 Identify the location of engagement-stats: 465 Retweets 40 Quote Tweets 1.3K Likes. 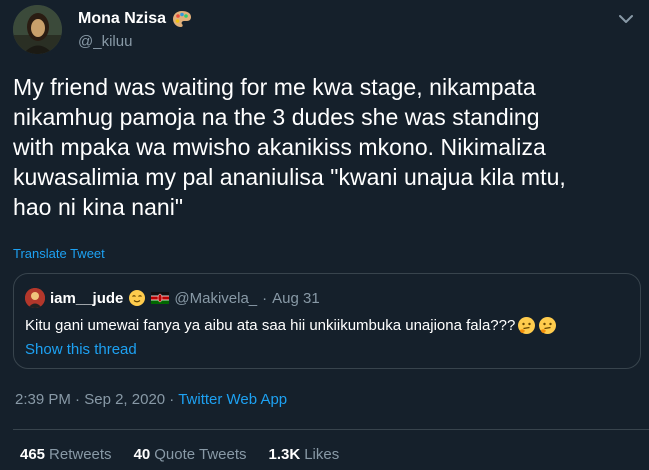
(179, 454).